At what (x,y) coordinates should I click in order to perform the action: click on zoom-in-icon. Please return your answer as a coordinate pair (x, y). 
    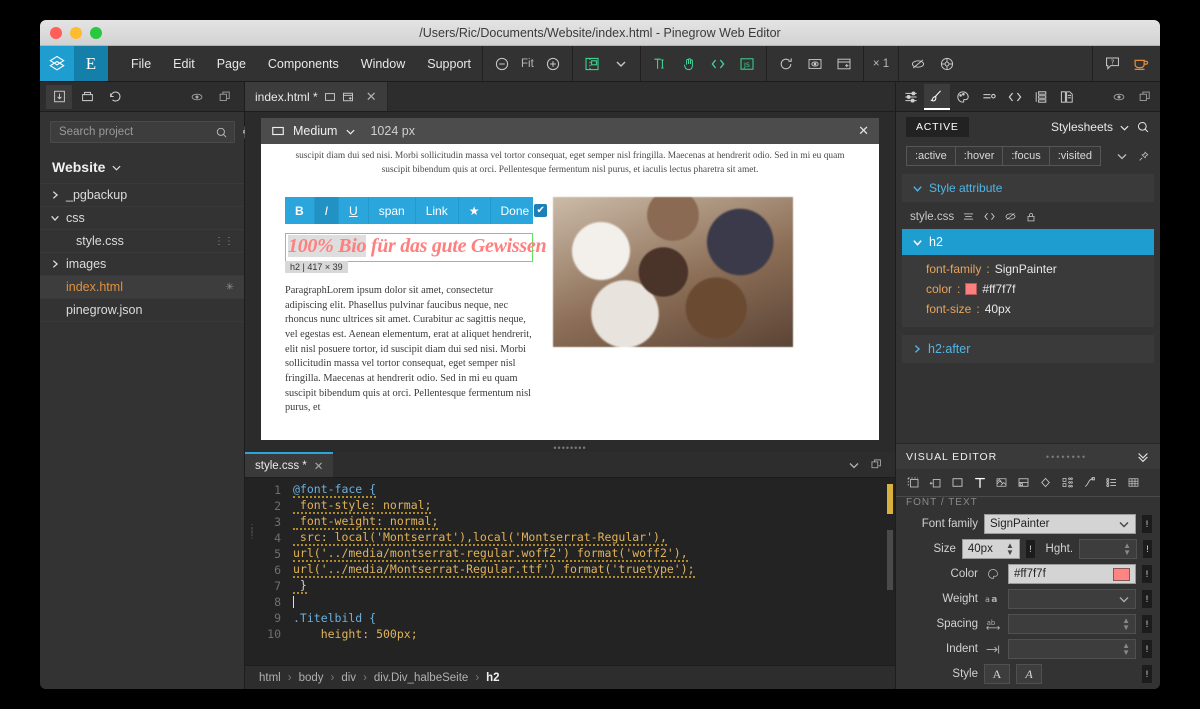
    Looking at the image, I should click on (553, 64).